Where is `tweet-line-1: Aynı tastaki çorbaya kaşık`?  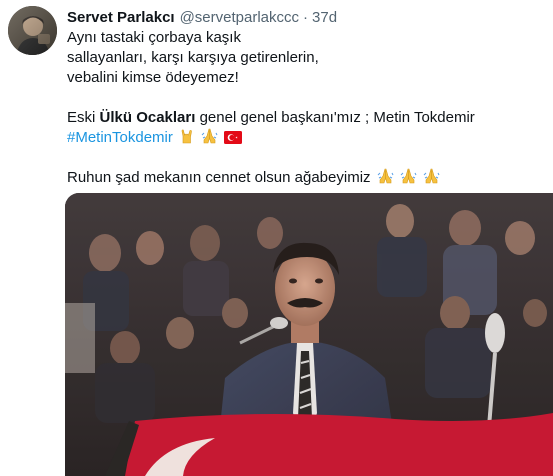 tweet-line-1: Aynı tastaki çorbaya kaşık is located at coordinates (154, 37).